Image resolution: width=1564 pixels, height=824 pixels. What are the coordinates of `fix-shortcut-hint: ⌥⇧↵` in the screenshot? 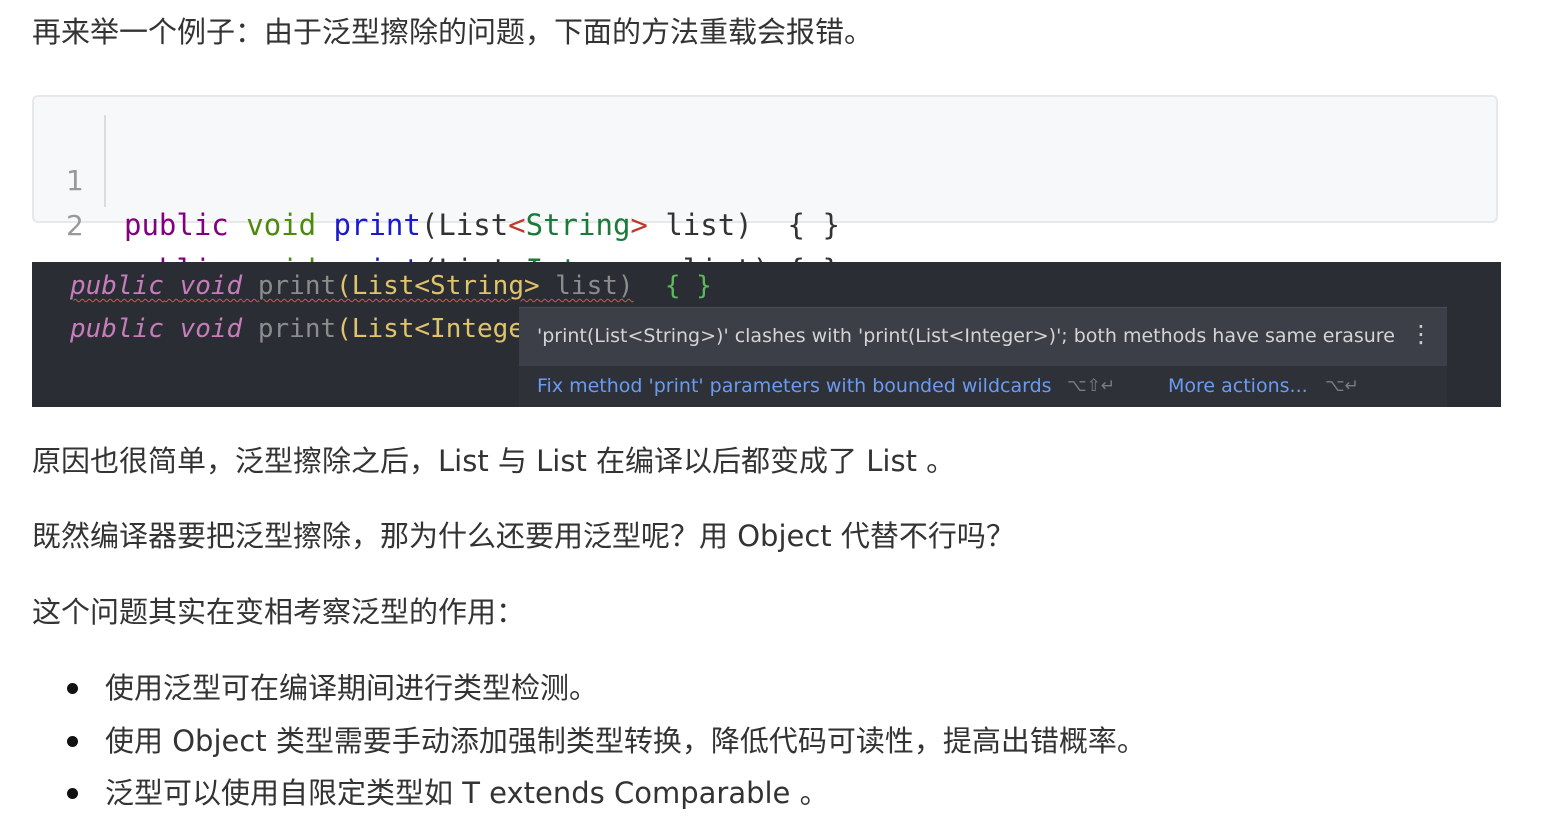 It's located at (1091, 386).